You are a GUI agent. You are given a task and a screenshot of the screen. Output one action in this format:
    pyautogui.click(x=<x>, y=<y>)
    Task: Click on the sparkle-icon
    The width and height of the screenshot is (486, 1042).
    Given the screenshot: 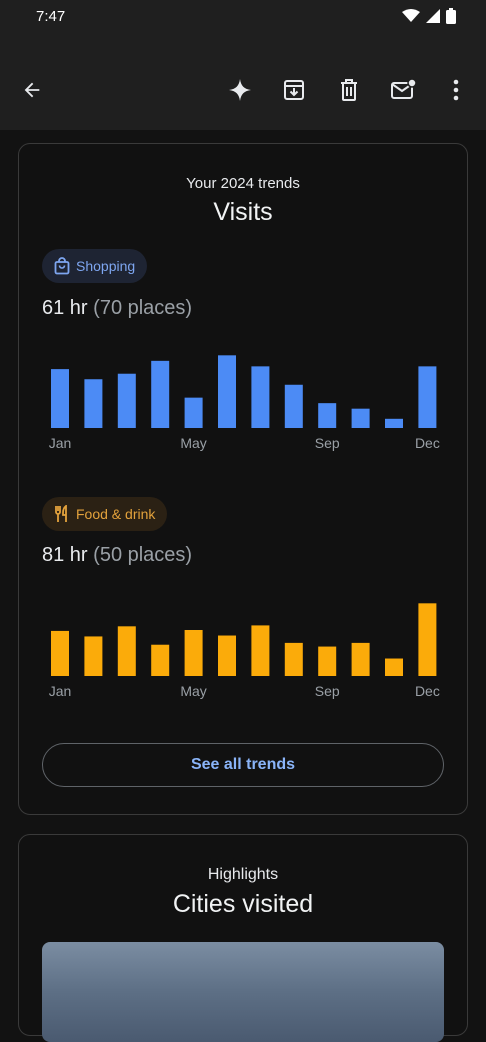 What is the action you would take?
    pyautogui.click(x=240, y=90)
    